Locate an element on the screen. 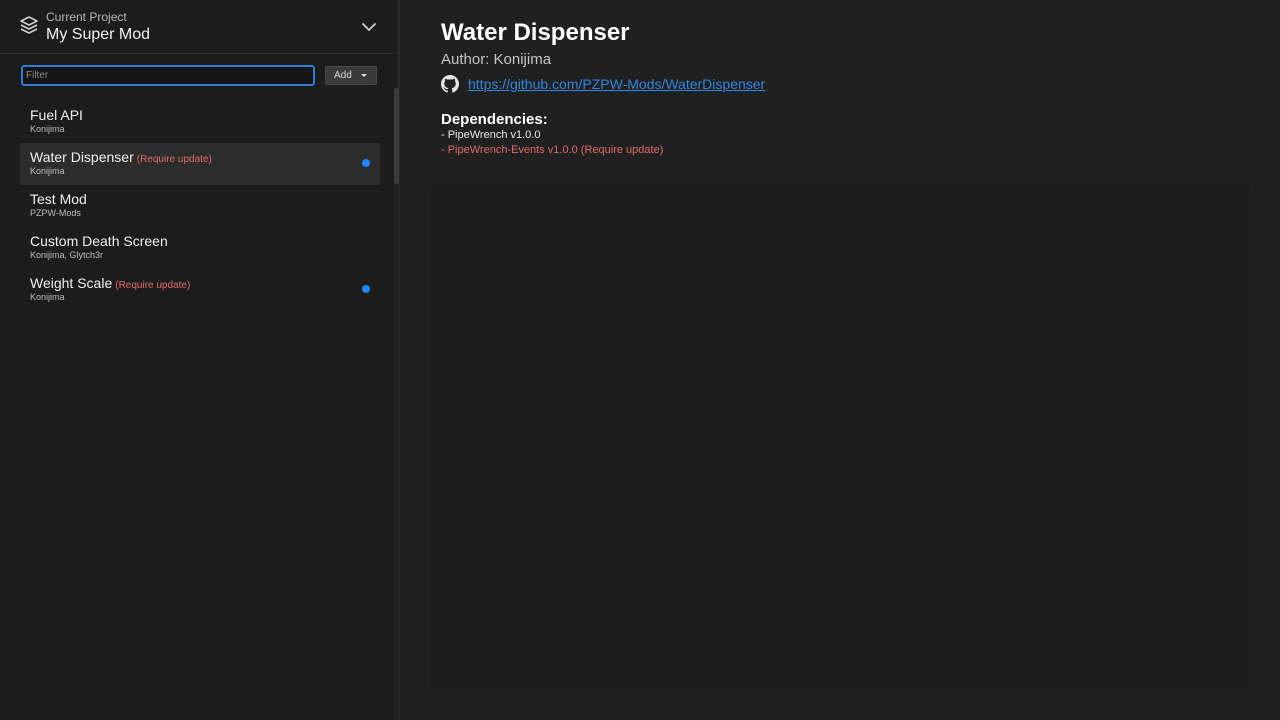 The image size is (1280, 720). mod-list-item-name: Test Mod is located at coordinates (58, 199).